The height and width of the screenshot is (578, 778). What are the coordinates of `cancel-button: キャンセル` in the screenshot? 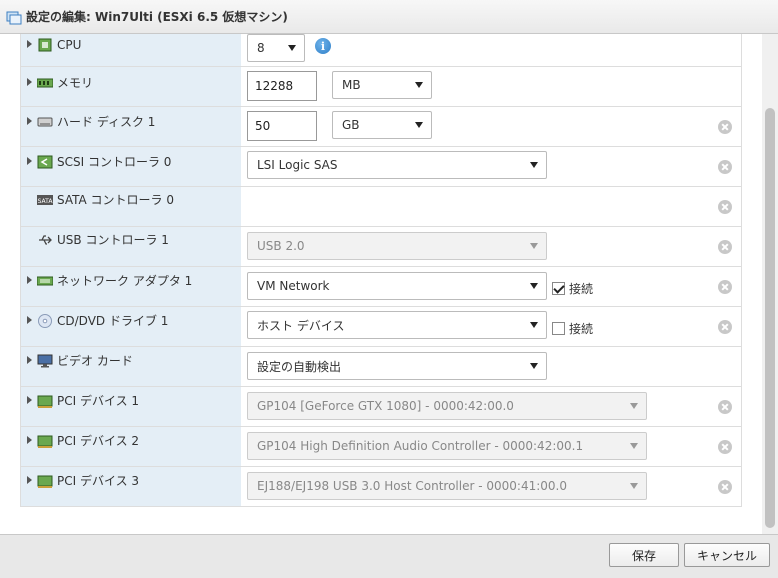 It's located at (727, 555).